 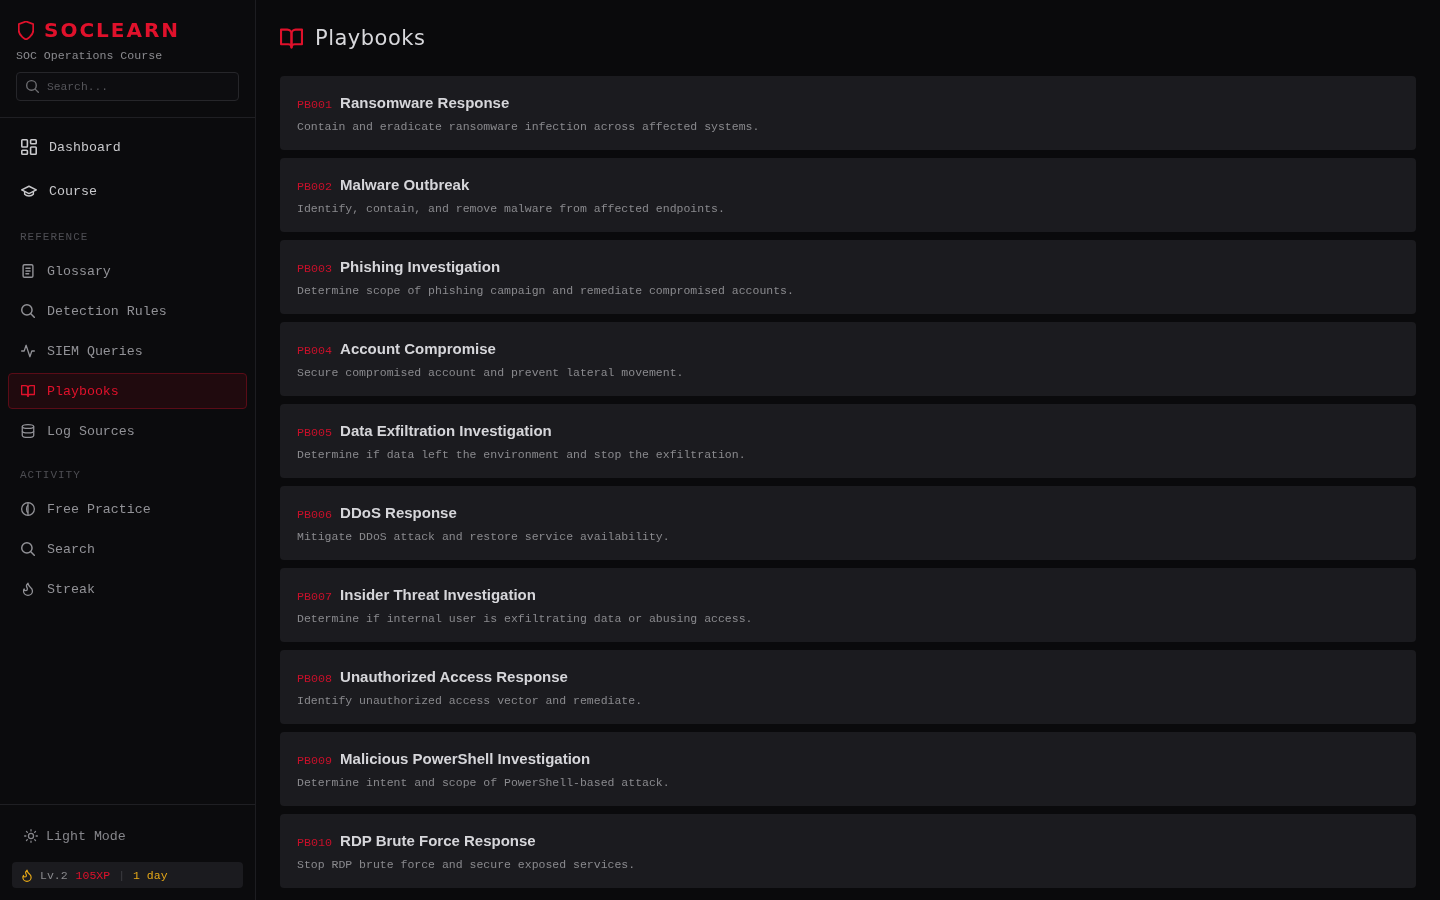 I want to click on playbook-title: Data Exfiltration Investigation, so click(x=446, y=431).